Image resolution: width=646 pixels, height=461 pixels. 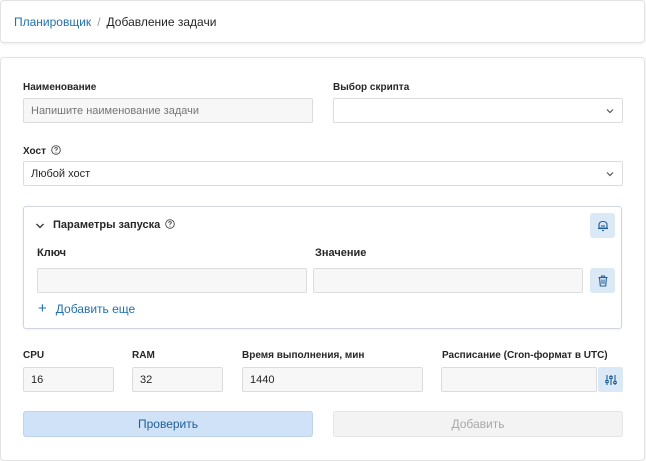 I want to click on delete-param-button, so click(x=602, y=280).